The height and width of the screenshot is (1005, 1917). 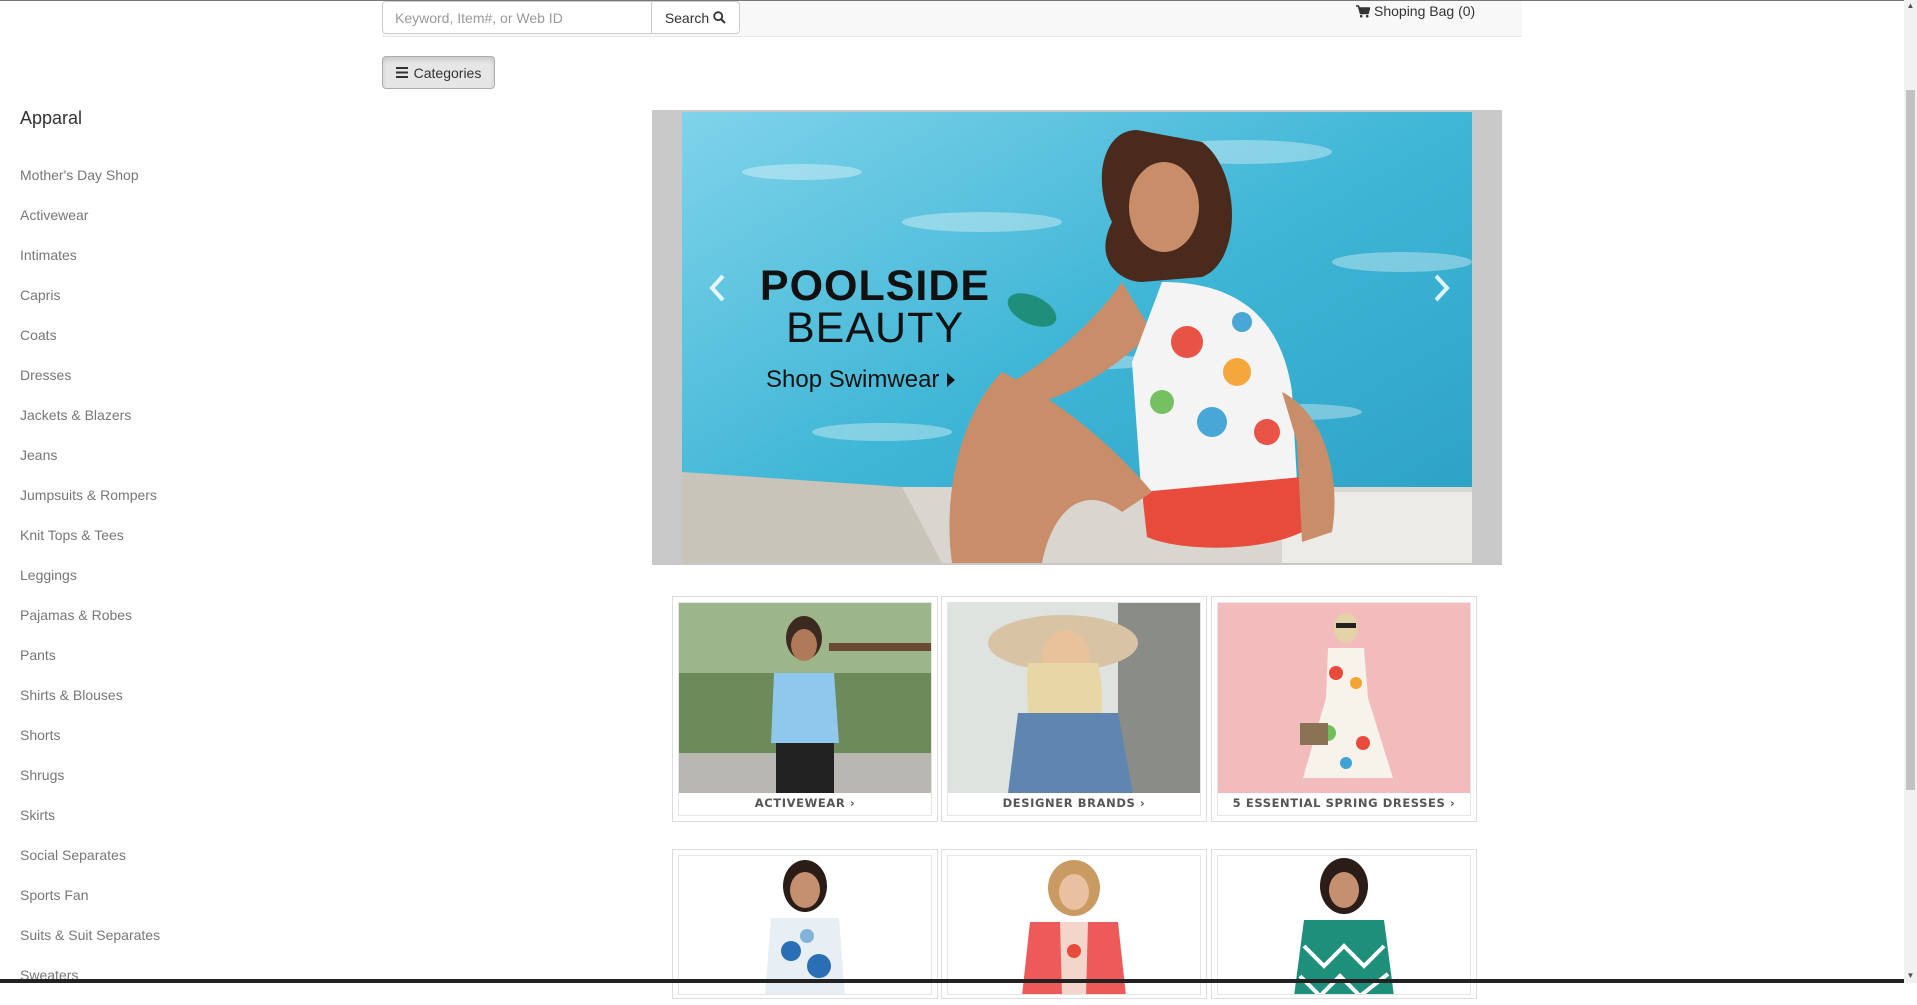 I want to click on sidebar-item: Sports Fan, so click(x=90, y=905).